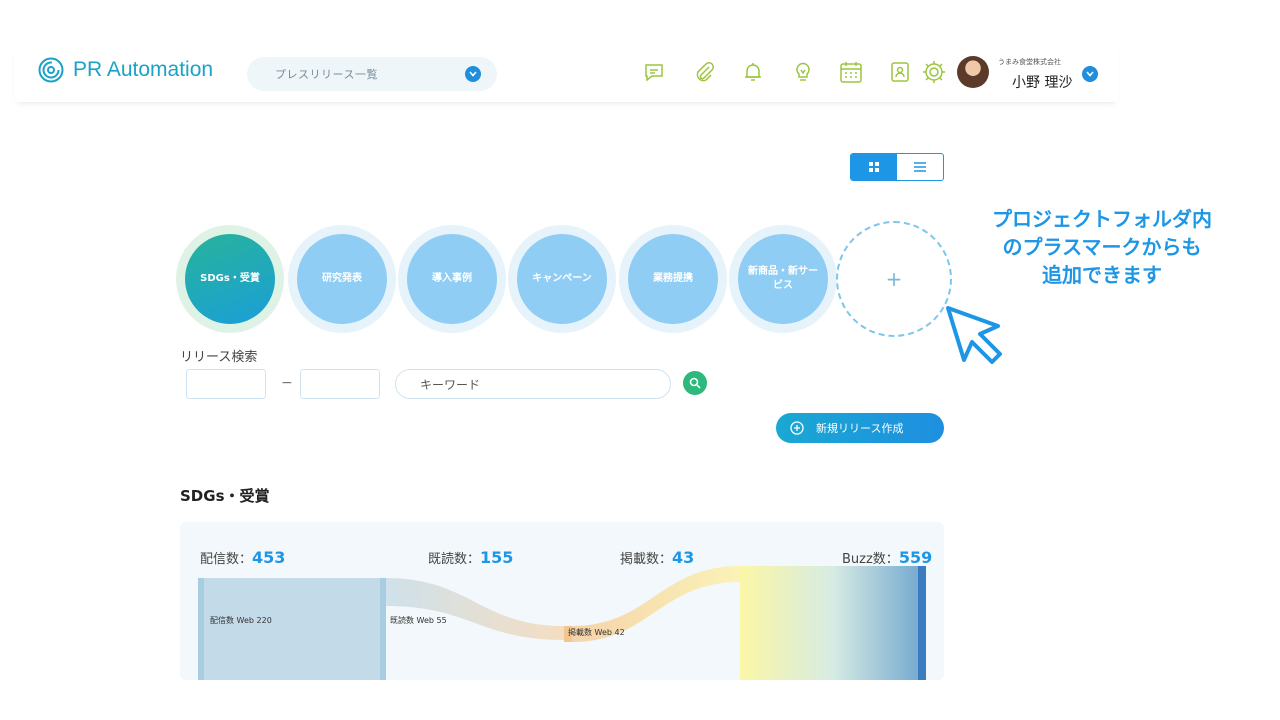  Describe the element at coordinates (797, 428) in the screenshot. I see `plus-circle-icon` at that location.